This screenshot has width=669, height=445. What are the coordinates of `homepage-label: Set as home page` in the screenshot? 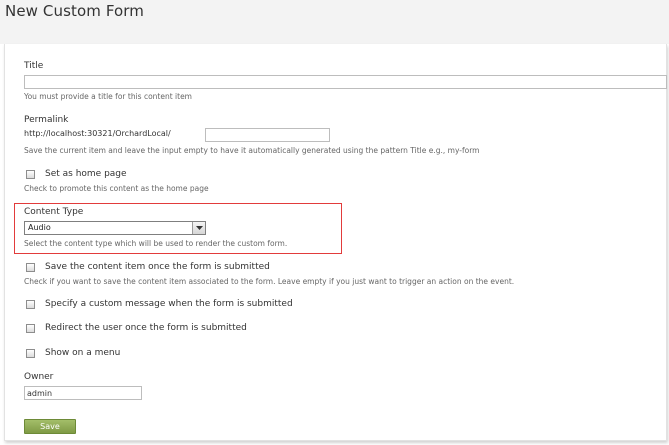 It's located at (86, 174).